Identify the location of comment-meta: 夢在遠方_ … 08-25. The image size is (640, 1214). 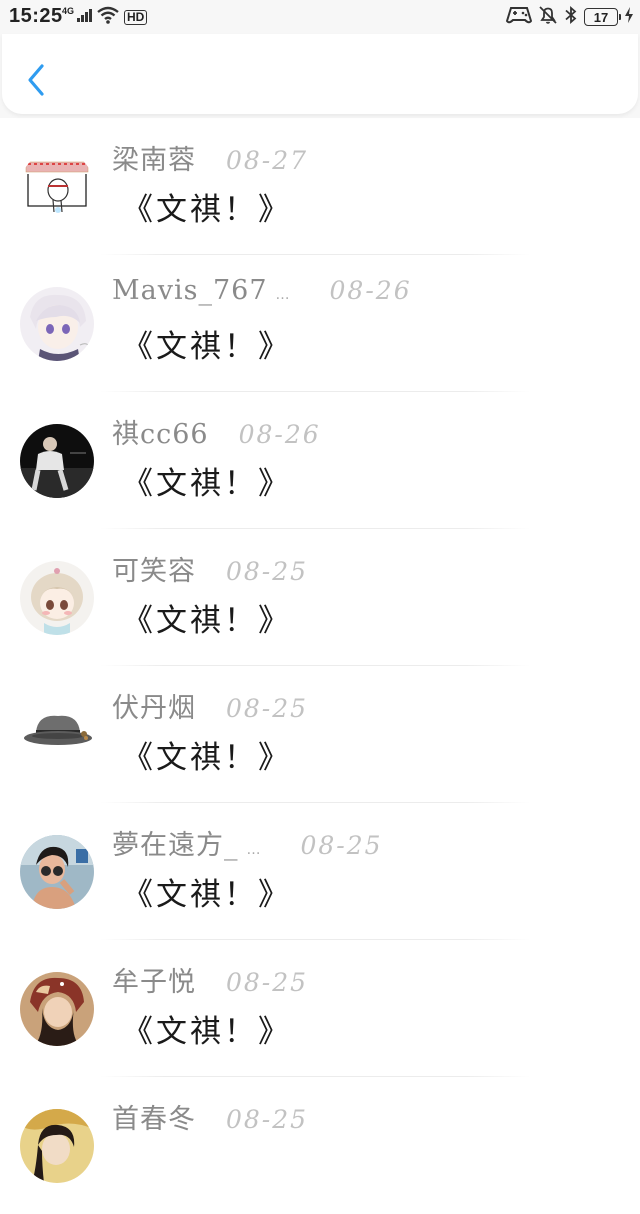
(247, 842).